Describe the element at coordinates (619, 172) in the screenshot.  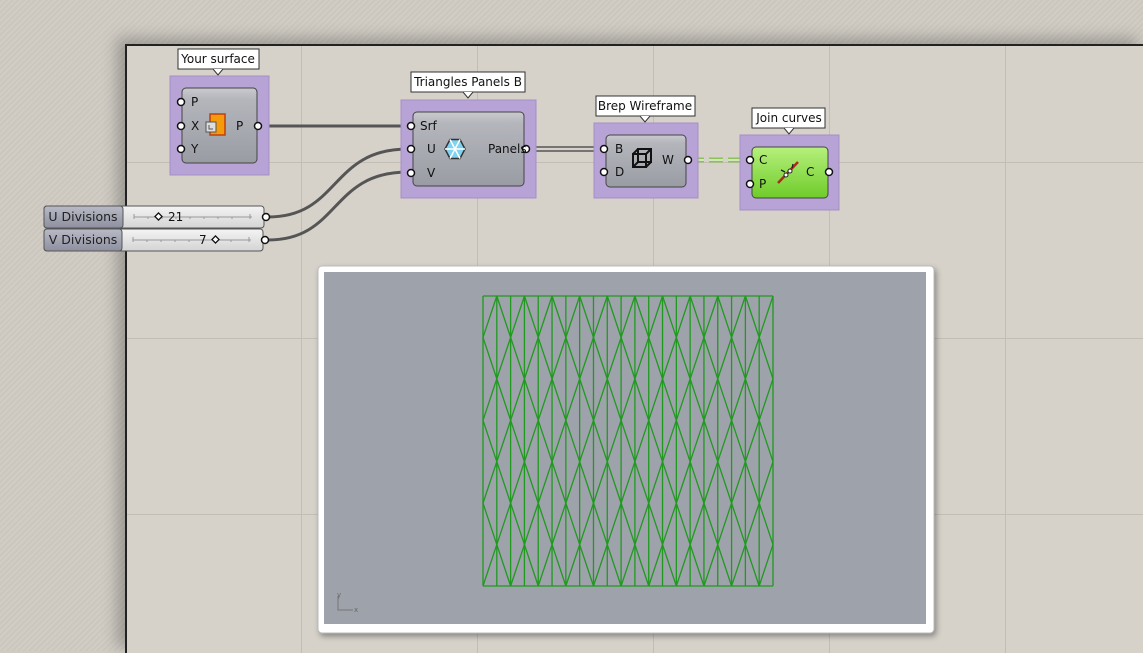
I see `input-label: D` at that location.